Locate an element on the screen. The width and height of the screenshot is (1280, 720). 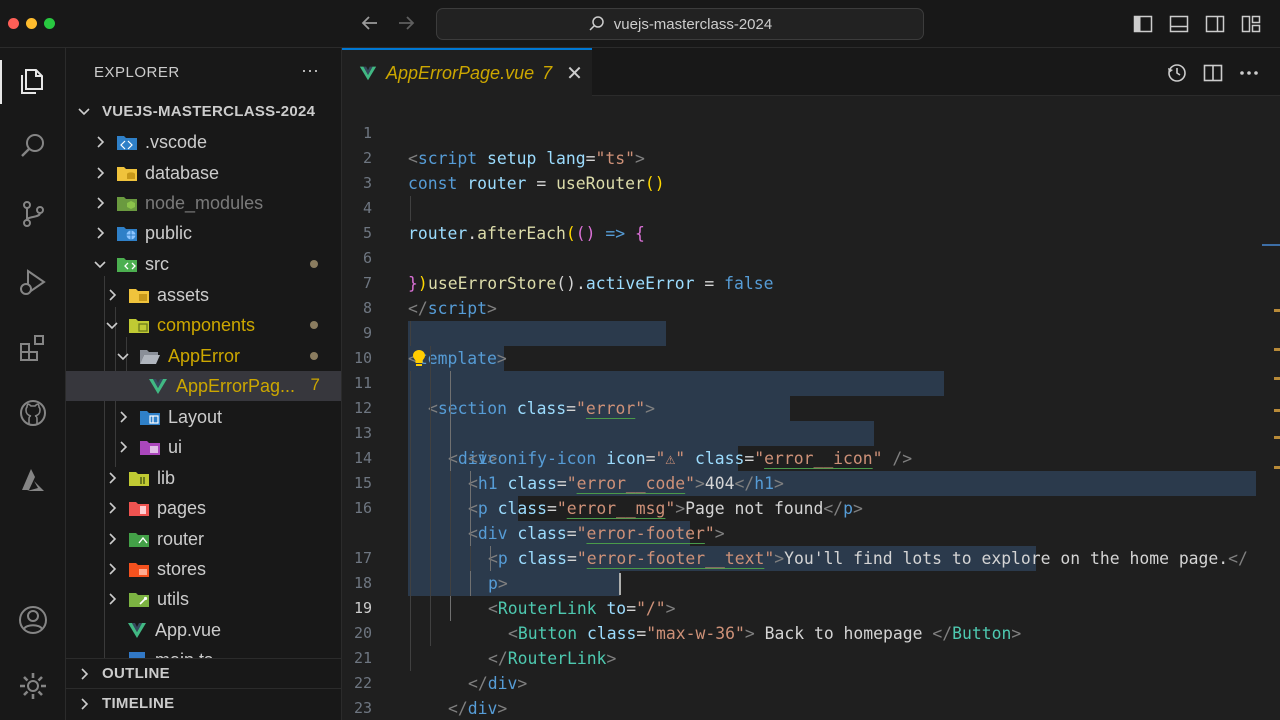
code-line: 15 <div class="error-footer"> is located at coordinates (811, 494).